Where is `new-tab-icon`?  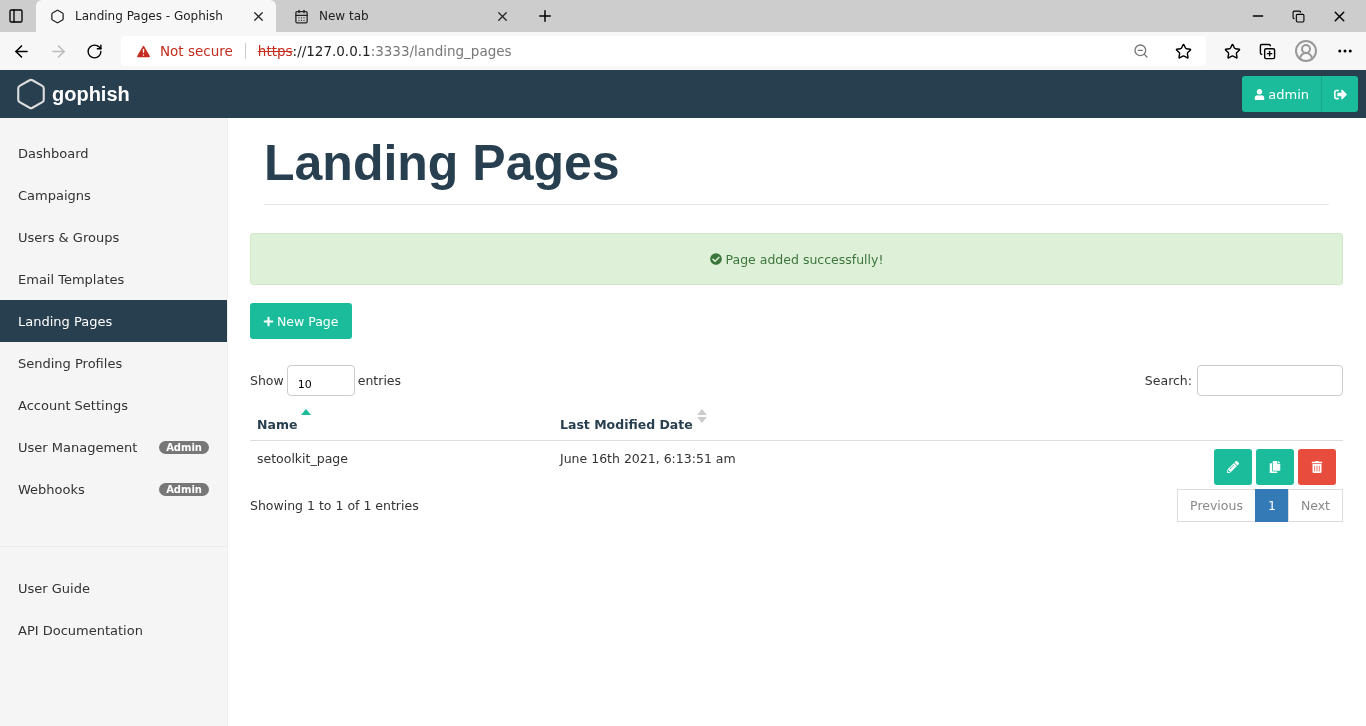 new-tab-icon is located at coordinates (545, 16).